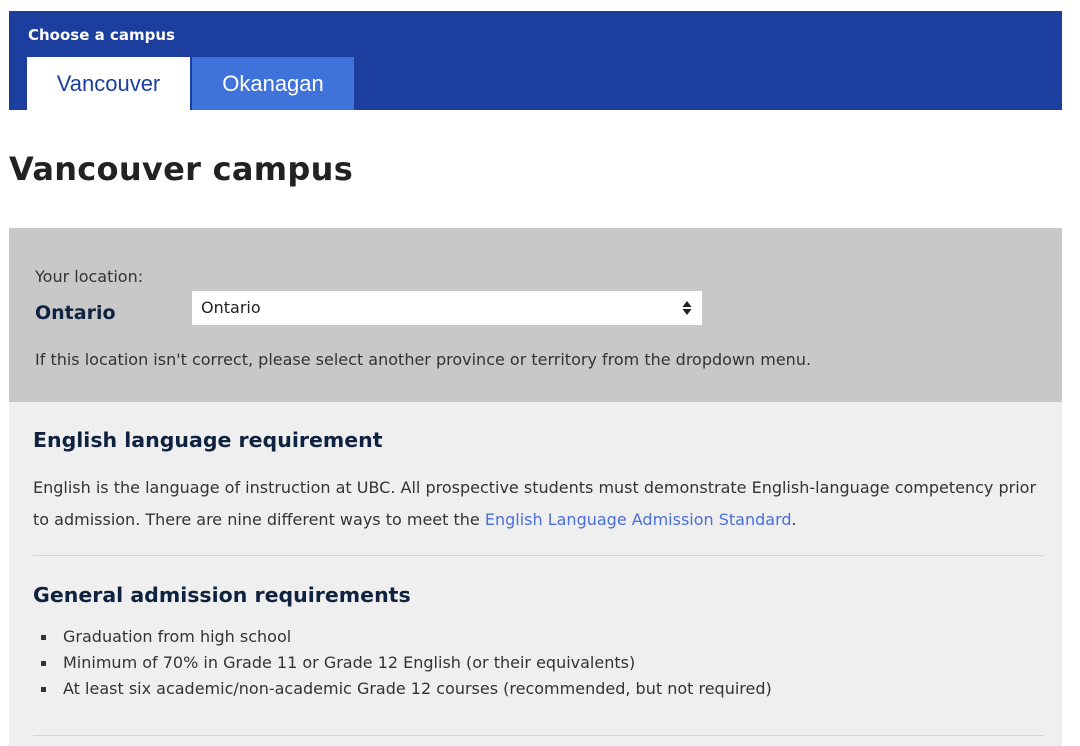  I want to click on campus-selector: Choose a campus Vancouver Okanagan, so click(535, 60).